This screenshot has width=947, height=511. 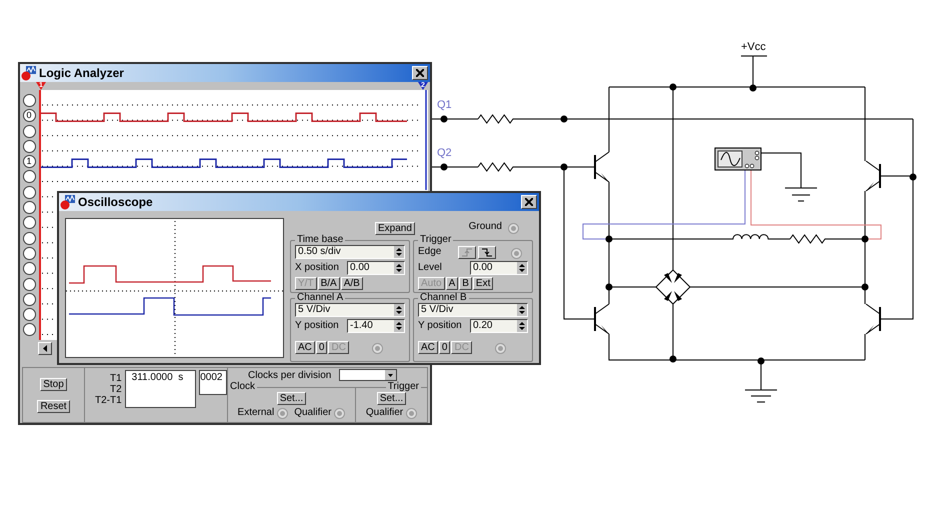 What do you see at coordinates (426, 140) in the screenshot?
I see `cursor-line` at bounding box center [426, 140].